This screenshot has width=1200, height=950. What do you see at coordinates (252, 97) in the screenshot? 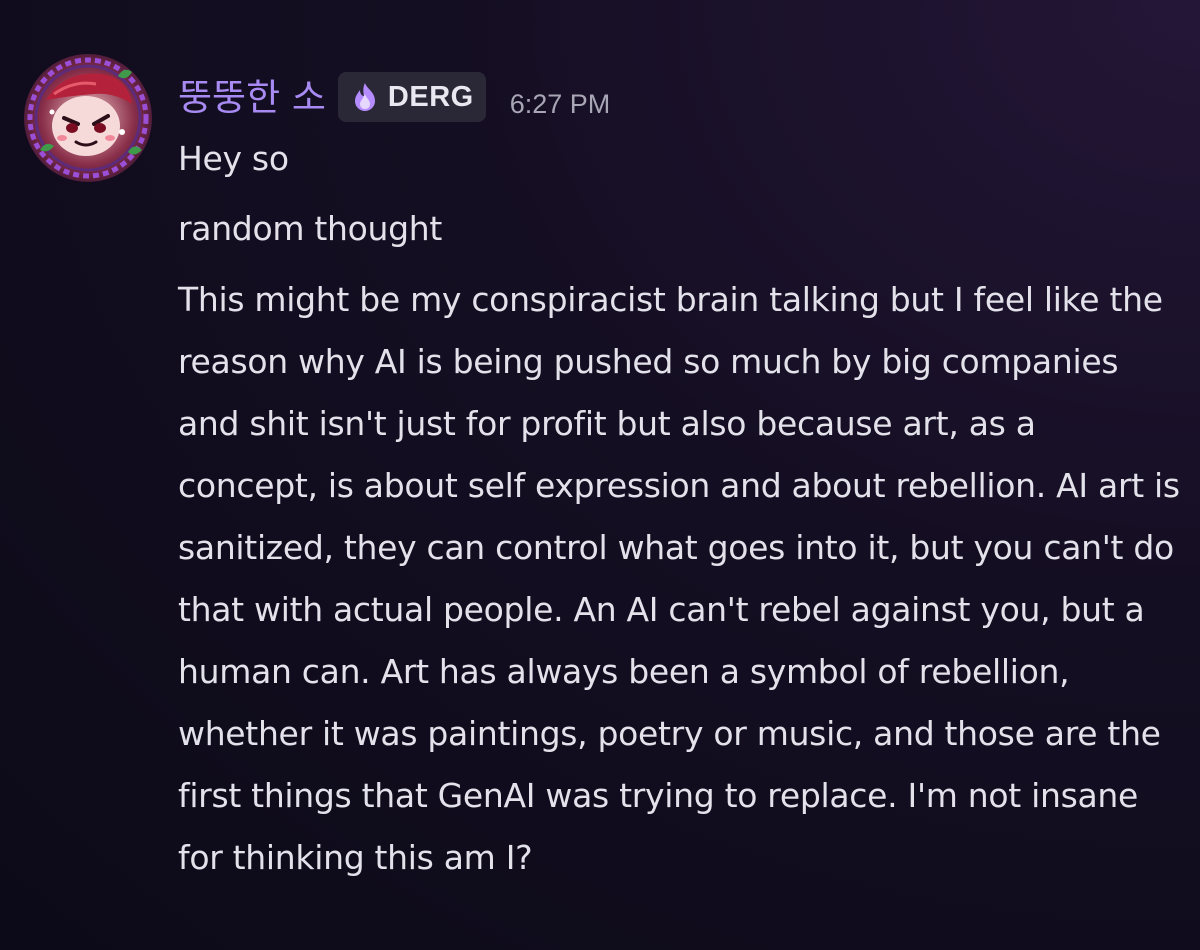
I see `username: 뚱뚱한 소` at bounding box center [252, 97].